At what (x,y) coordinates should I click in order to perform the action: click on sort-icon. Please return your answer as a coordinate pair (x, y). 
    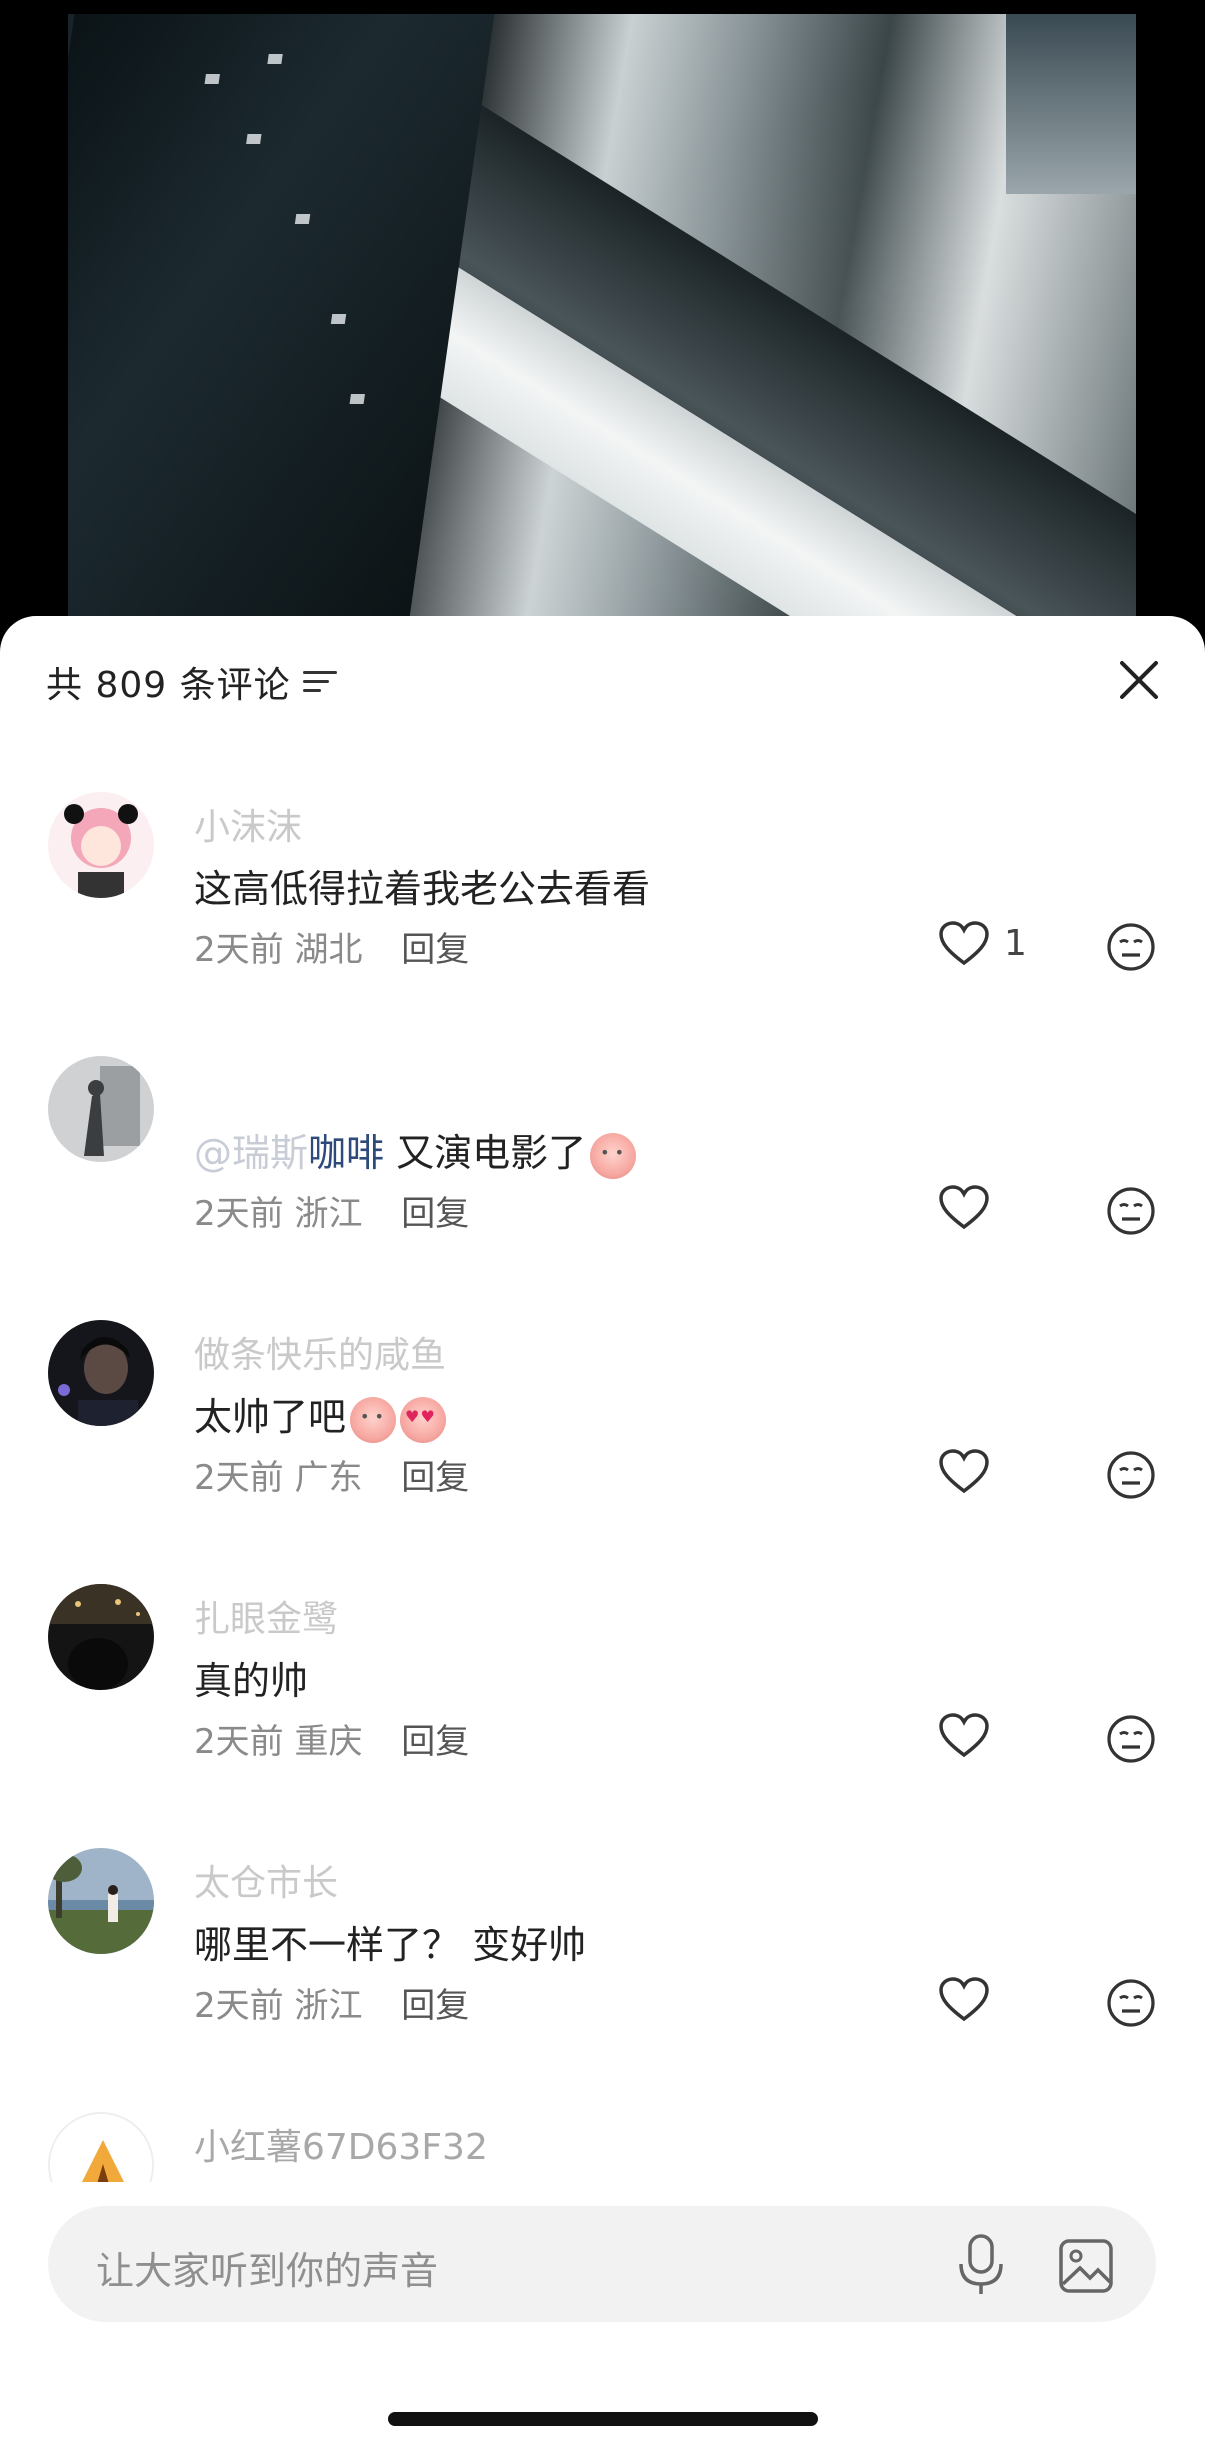
    Looking at the image, I should click on (320, 682).